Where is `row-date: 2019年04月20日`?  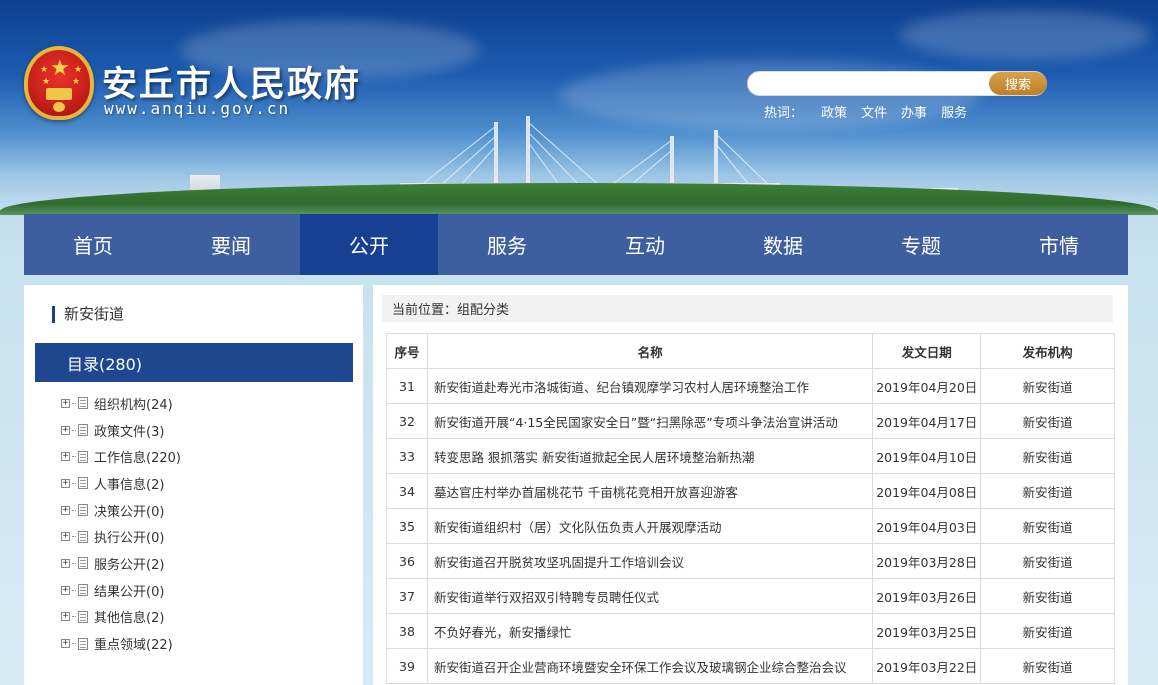
row-date: 2019年04月20日 is located at coordinates (927, 386).